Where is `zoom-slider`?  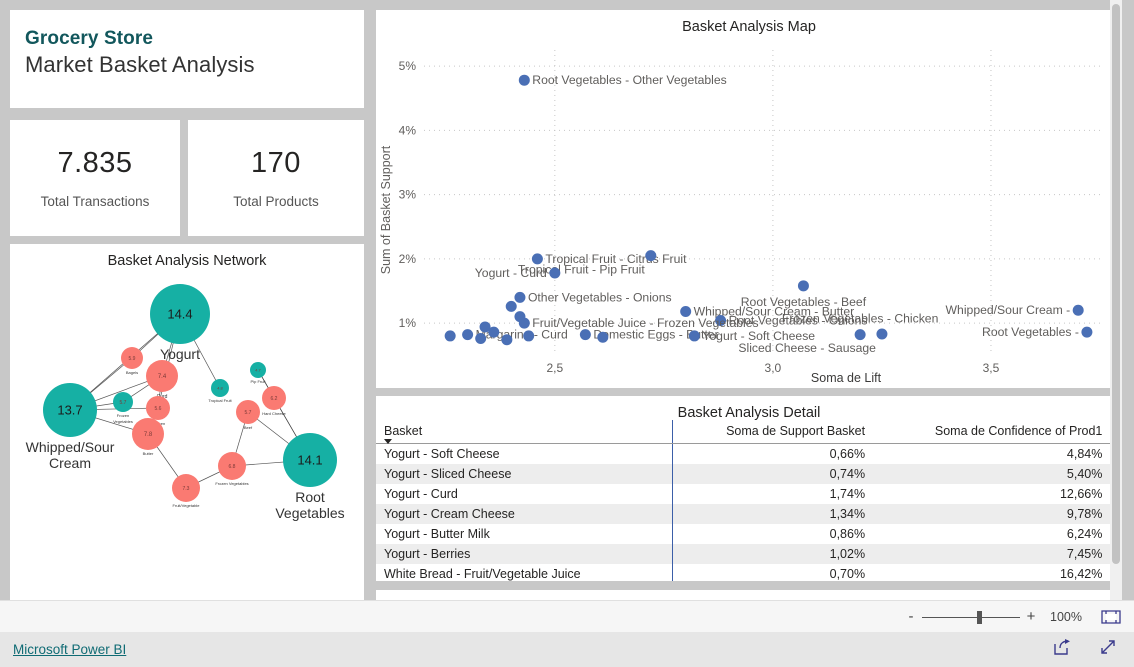 zoom-slider is located at coordinates (971, 617).